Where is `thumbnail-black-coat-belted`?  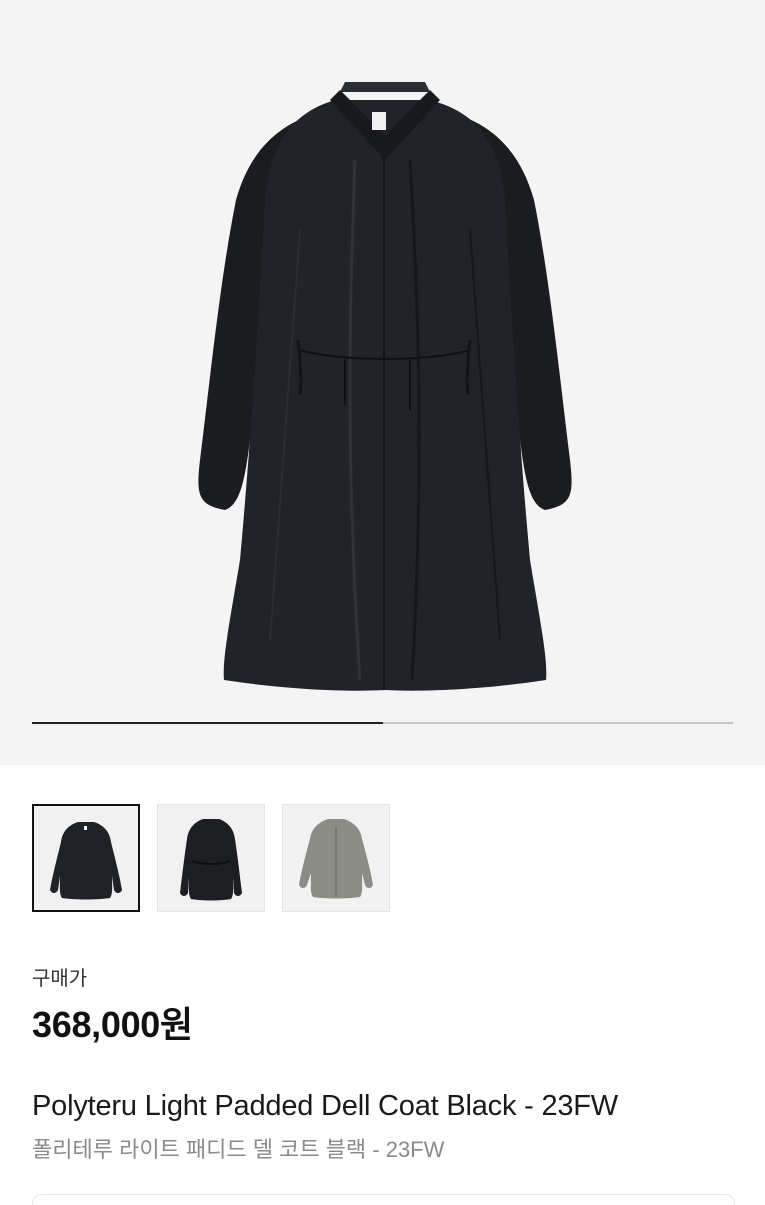
thumbnail-black-coat-belted is located at coordinates (211, 858).